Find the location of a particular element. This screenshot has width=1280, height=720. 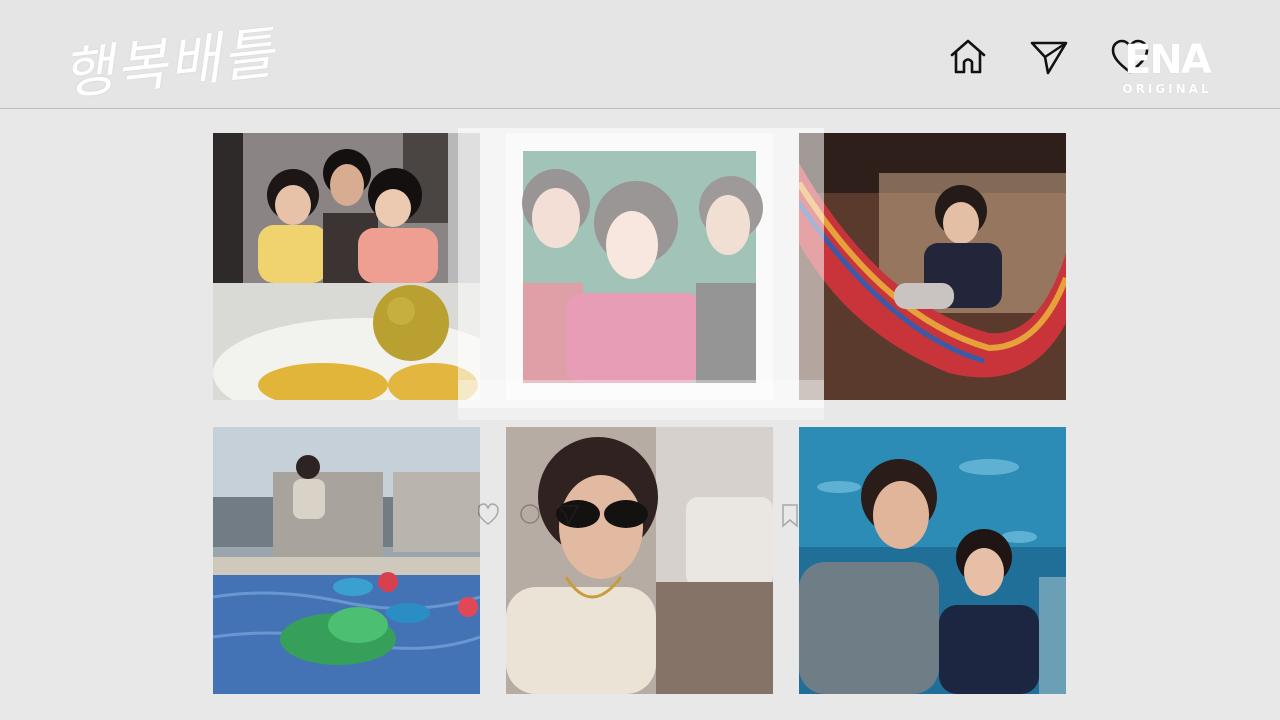

show-title-logo: 행복배틀 is located at coordinates (169, 64).